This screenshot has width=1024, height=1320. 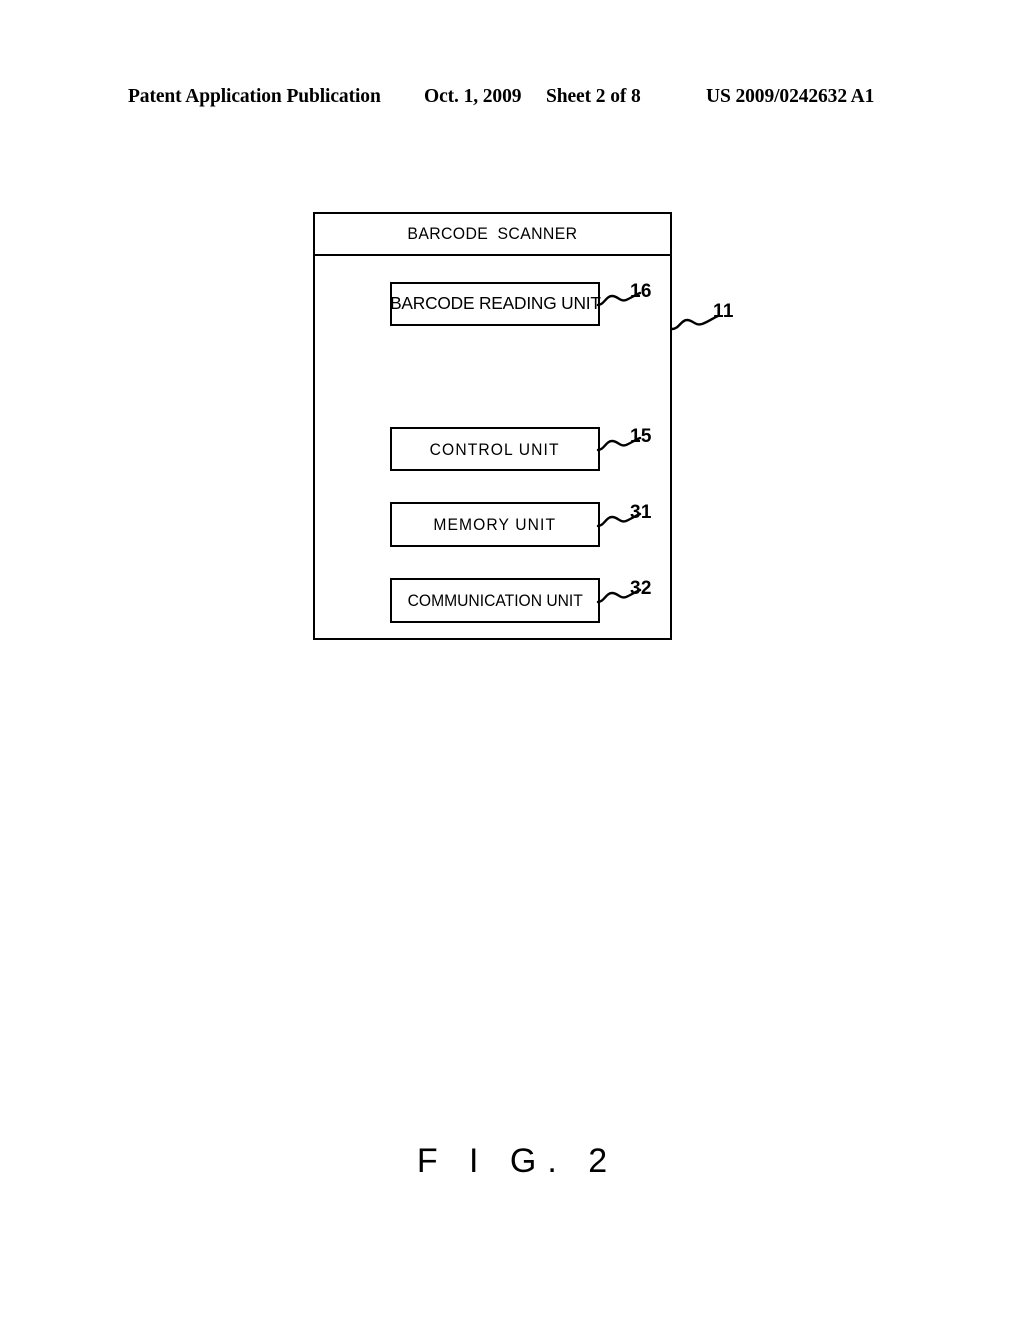 What do you see at coordinates (641, 588) in the screenshot?
I see `reference-numeral-32: 32` at bounding box center [641, 588].